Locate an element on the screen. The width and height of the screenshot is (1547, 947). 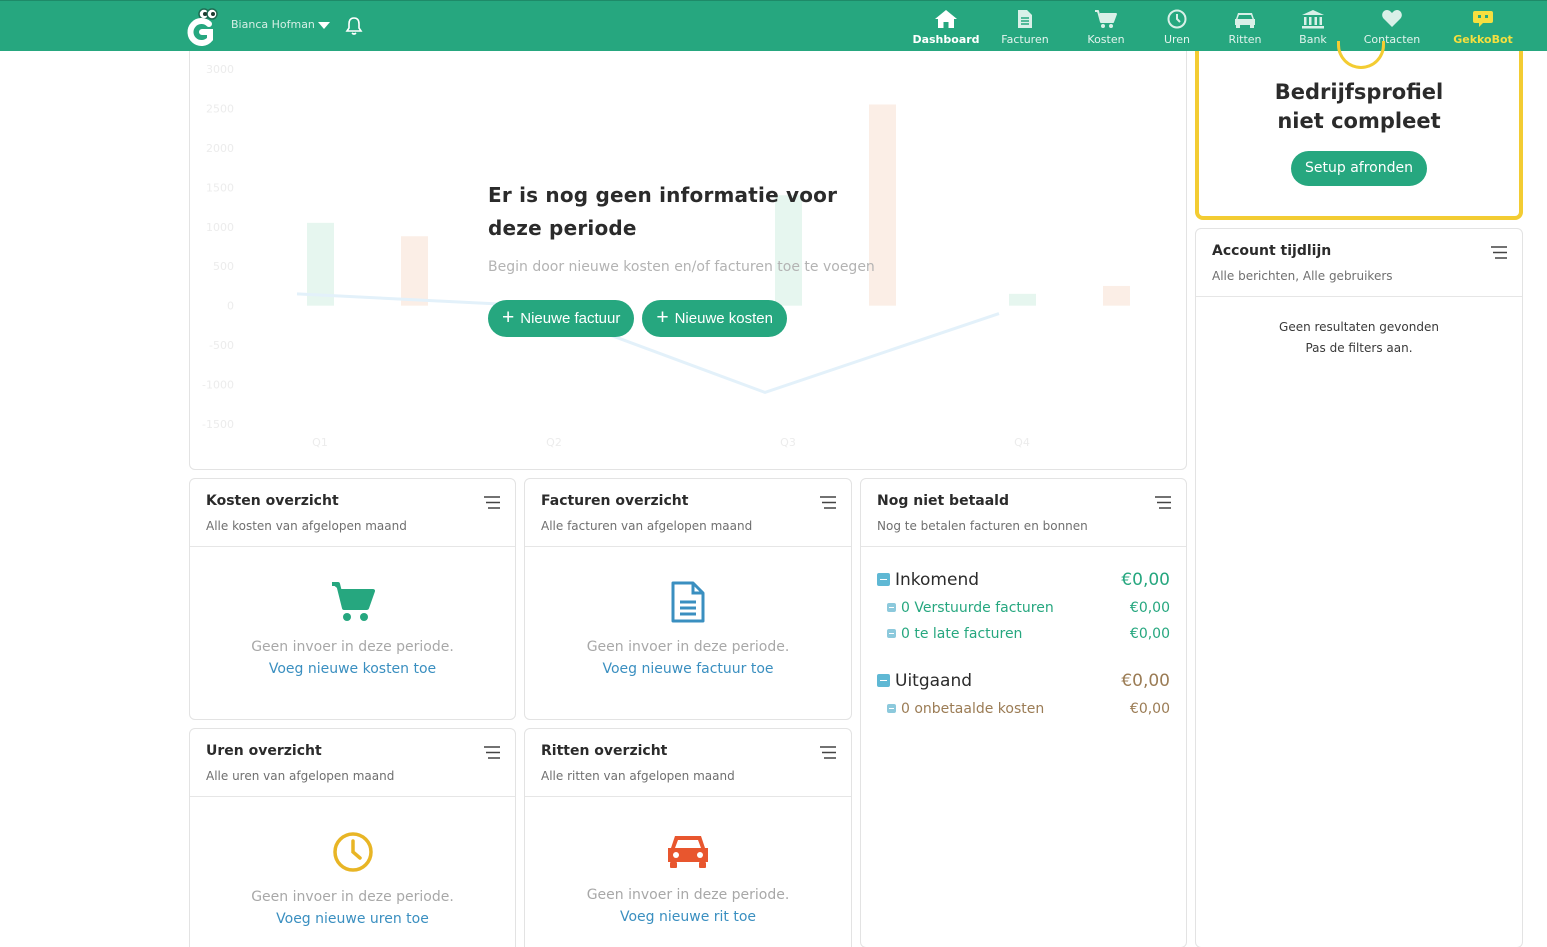
y-tick-label: 2500 is located at coordinates (220, 108).